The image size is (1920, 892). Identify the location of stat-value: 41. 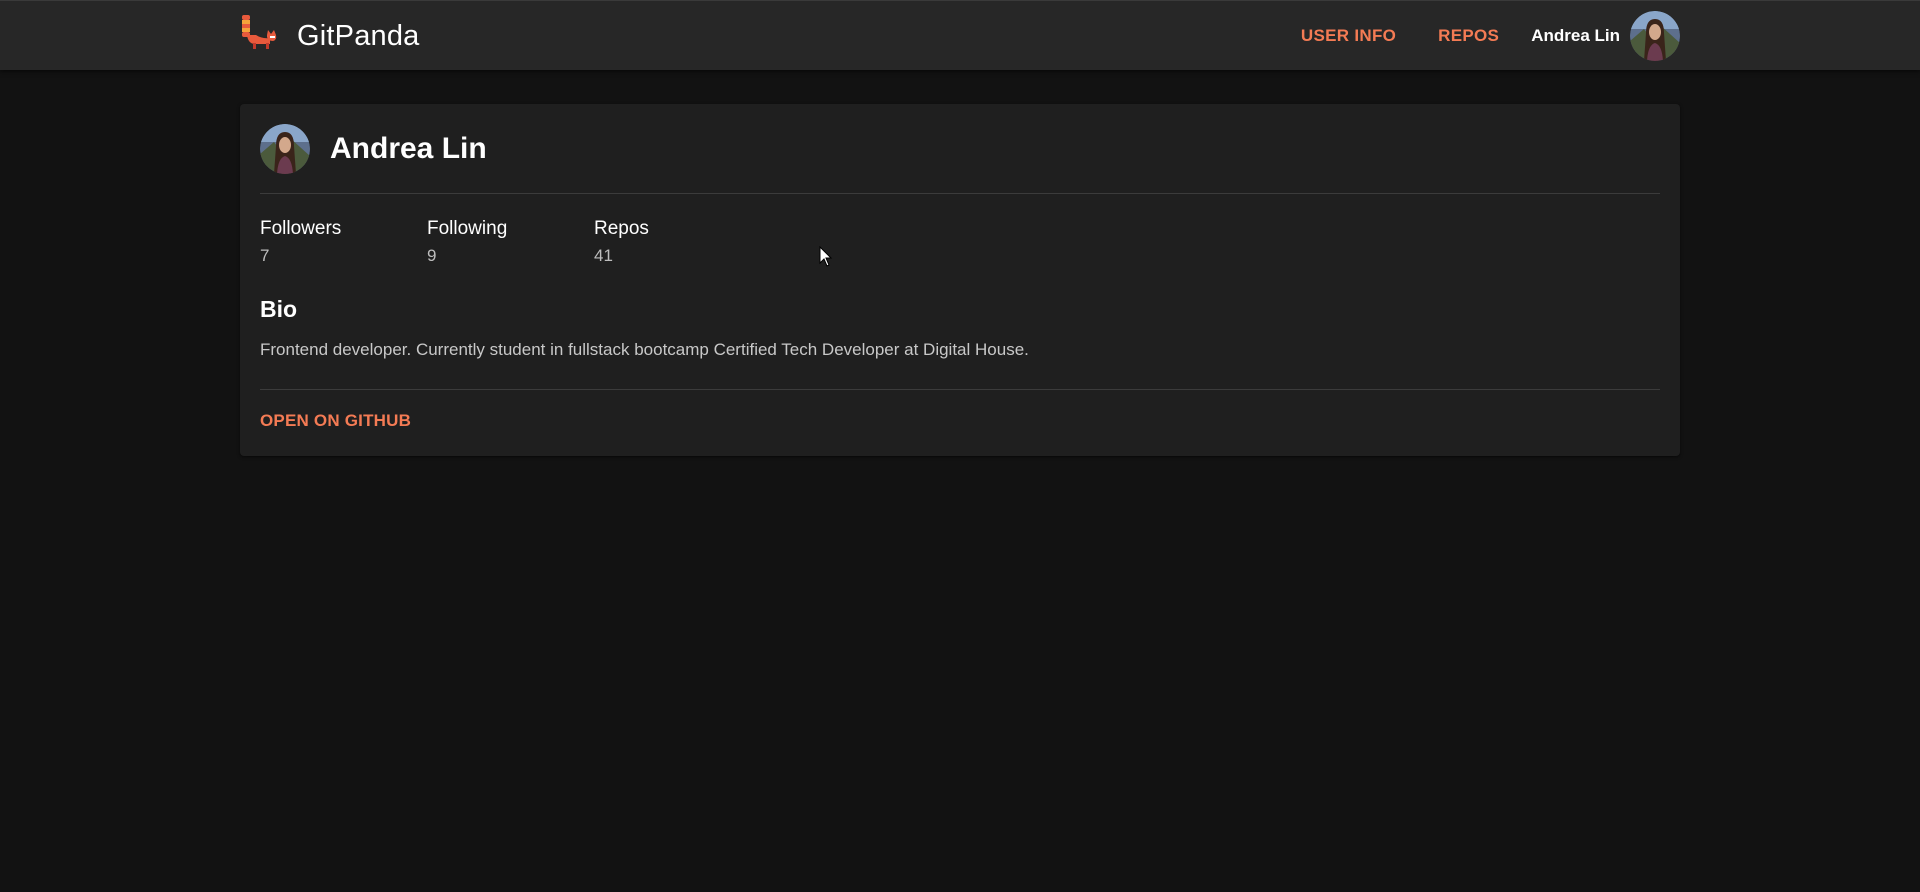
(603, 255).